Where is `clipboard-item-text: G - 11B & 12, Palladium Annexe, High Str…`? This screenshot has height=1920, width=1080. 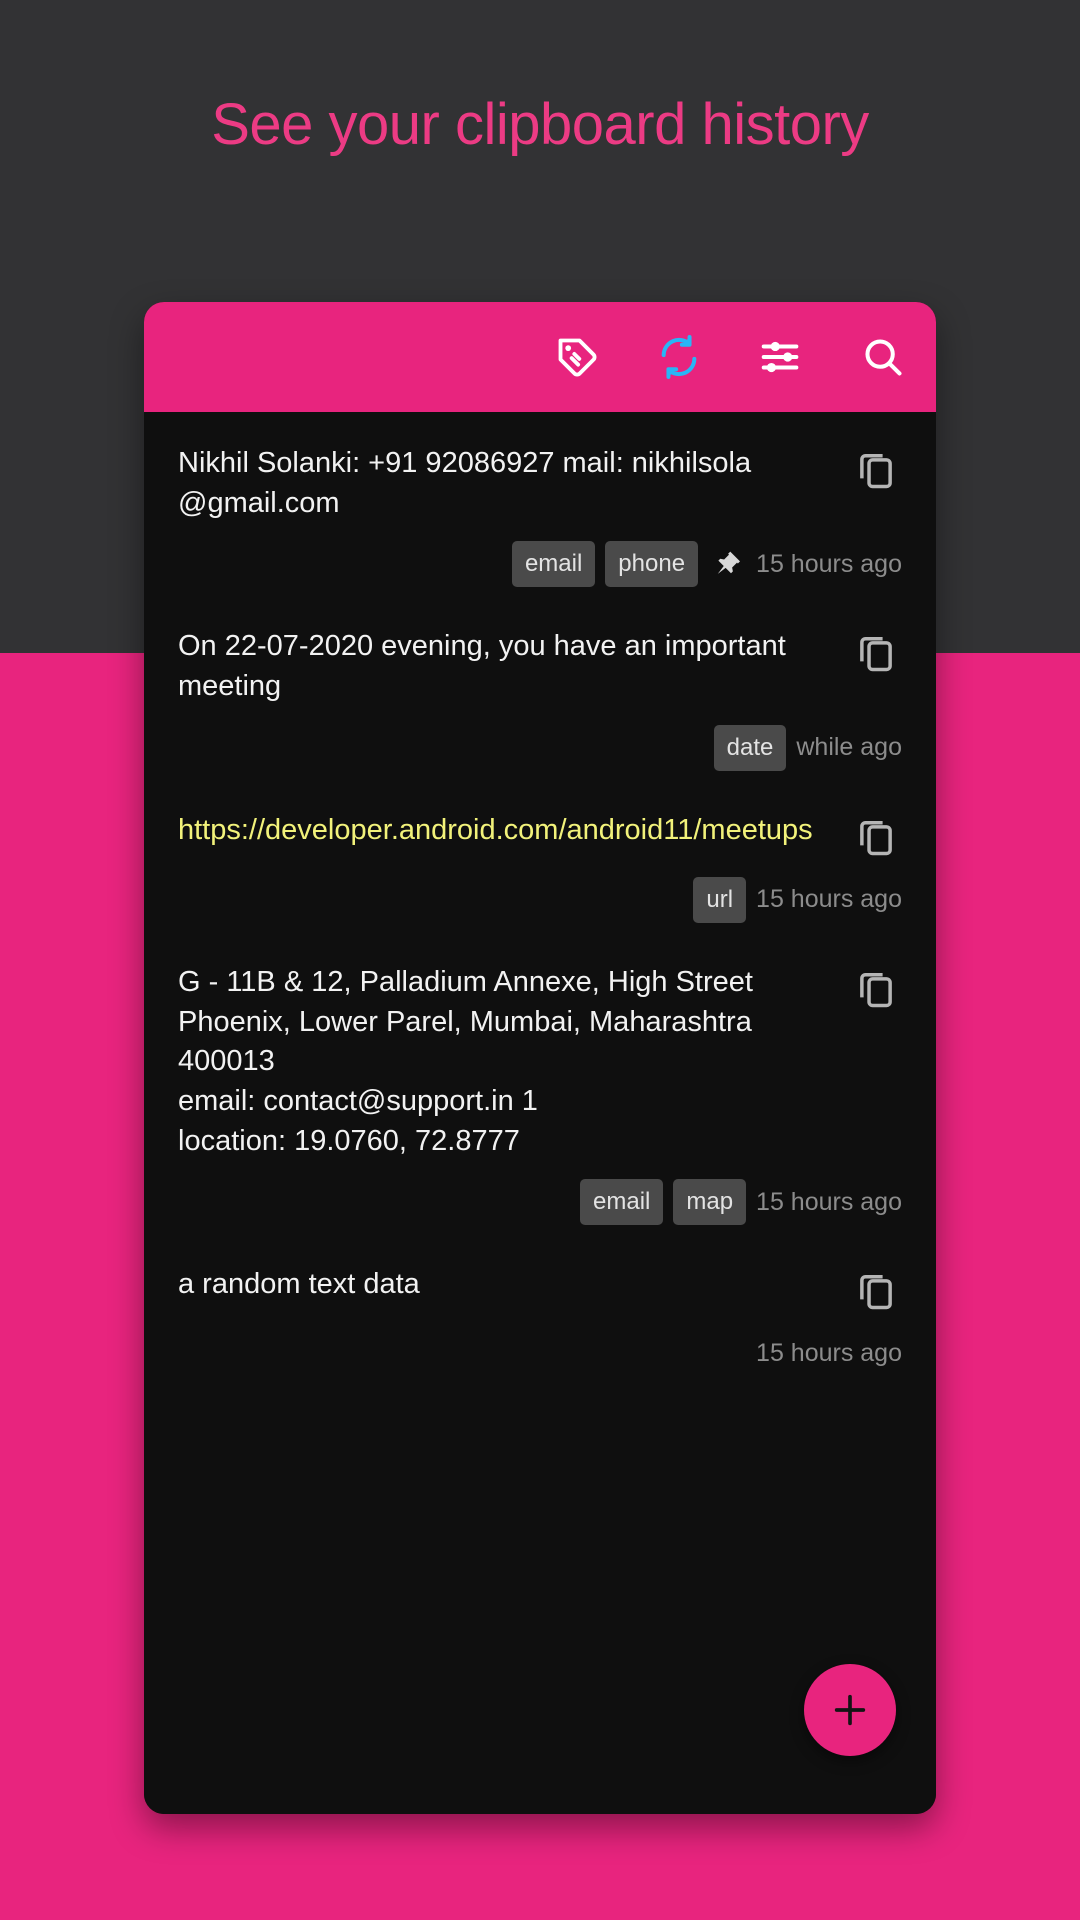
clipboard-item-text: G - 11B & 12, Palladium Annexe, High Str… is located at coordinates (465, 1061).